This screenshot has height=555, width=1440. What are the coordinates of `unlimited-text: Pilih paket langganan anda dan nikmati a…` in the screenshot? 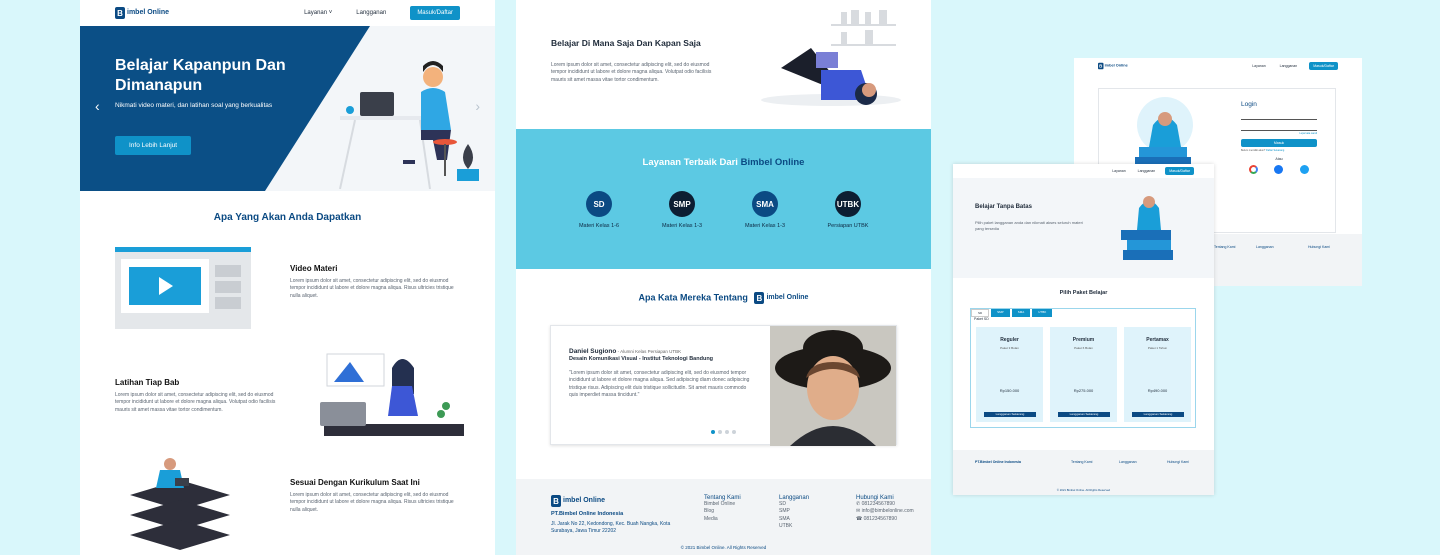 It's located at (1029, 225).